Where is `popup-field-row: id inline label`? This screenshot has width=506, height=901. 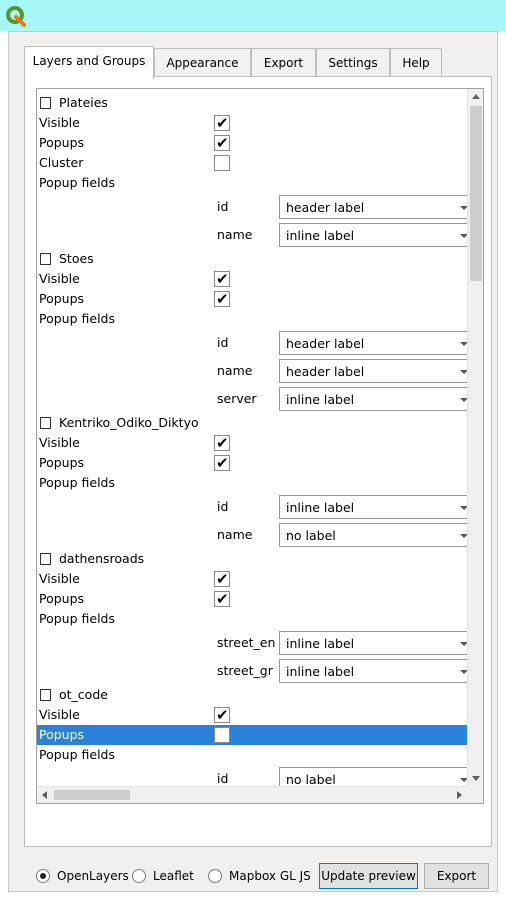 popup-field-row: id inline label is located at coordinates (252, 507).